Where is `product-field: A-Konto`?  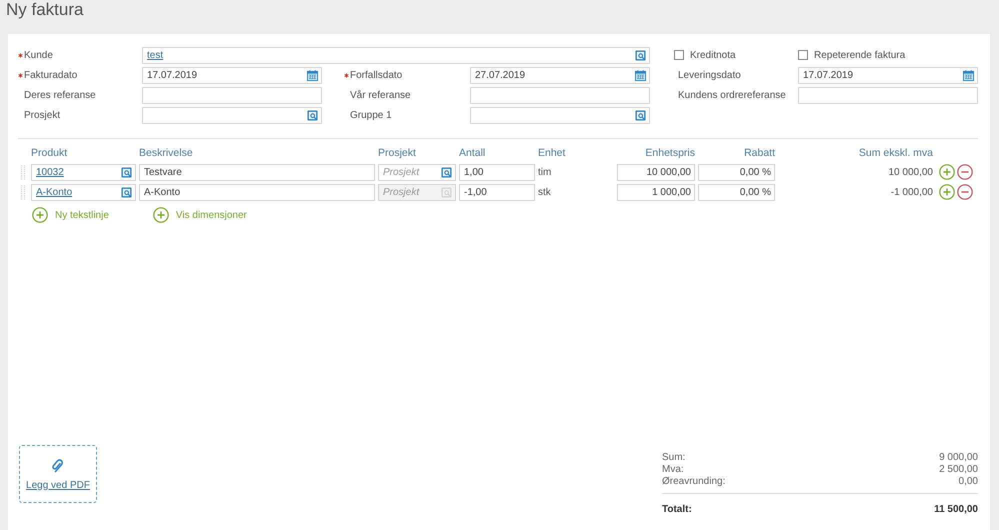
product-field: A-Konto is located at coordinates (83, 192).